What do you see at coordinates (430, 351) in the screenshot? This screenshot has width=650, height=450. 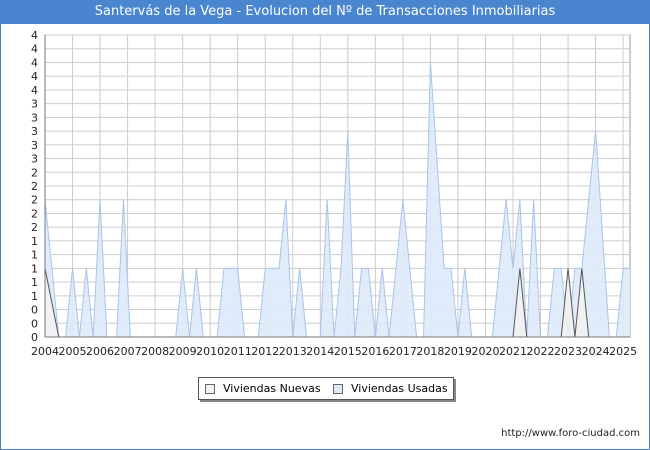 I see `x-tick-label: 2018` at bounding box center [430, 351].